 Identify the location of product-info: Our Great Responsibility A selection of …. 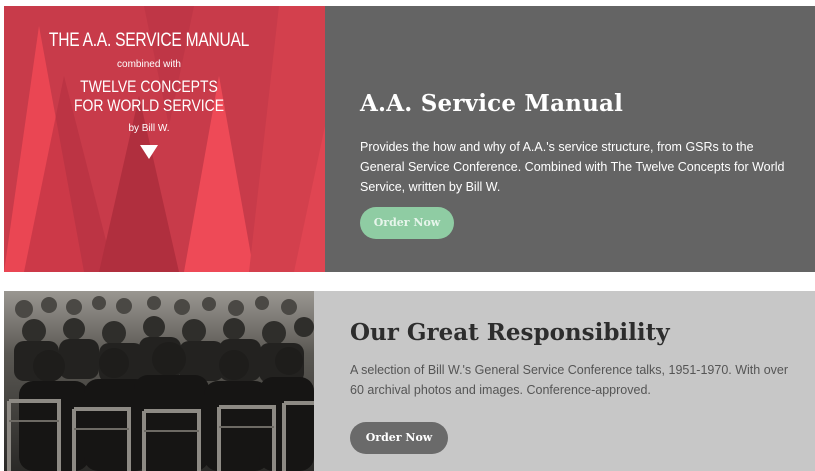
(575, 359).